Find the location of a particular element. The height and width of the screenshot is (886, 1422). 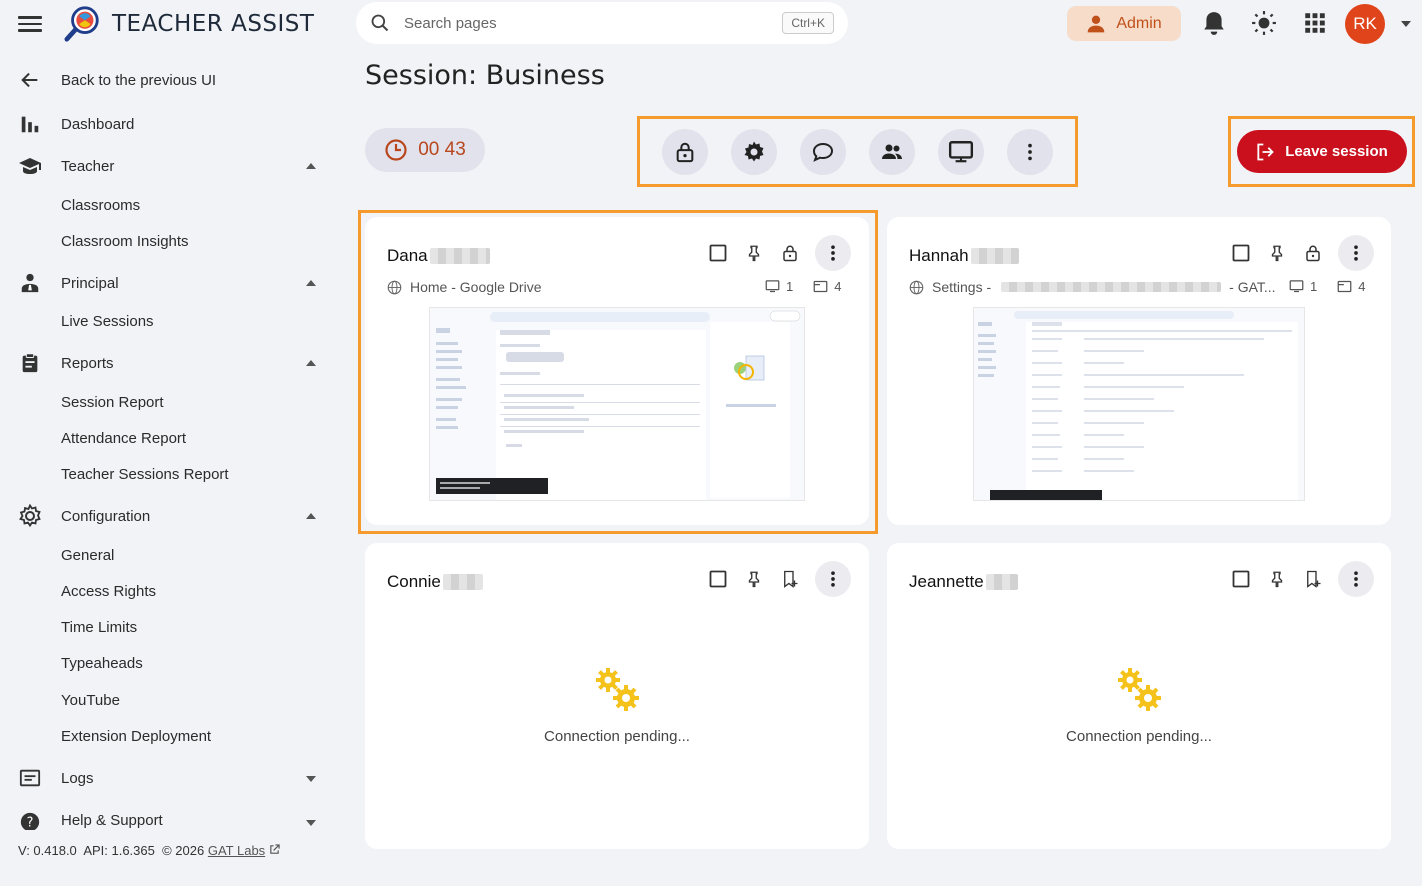

person-icon is located at coordinates (1096, 23).